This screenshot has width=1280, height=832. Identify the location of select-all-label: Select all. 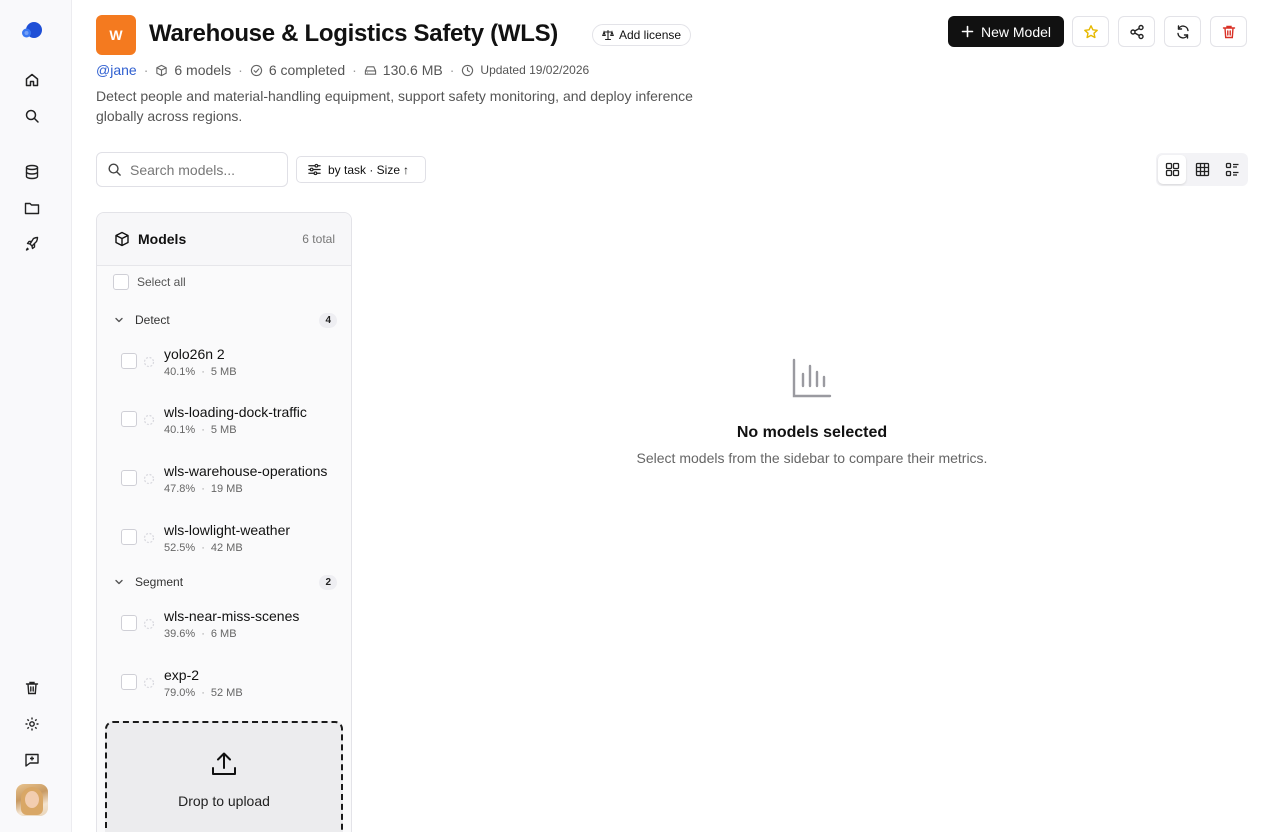
(161, 282).